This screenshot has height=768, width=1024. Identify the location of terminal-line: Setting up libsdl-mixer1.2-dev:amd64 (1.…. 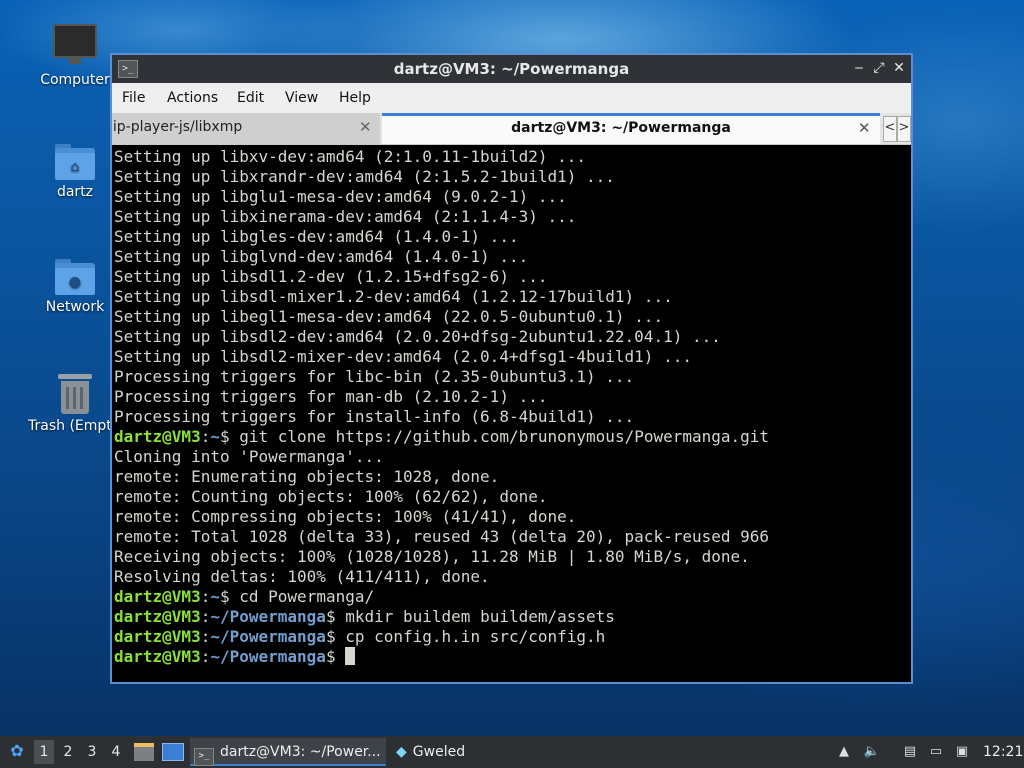
(393, 296).